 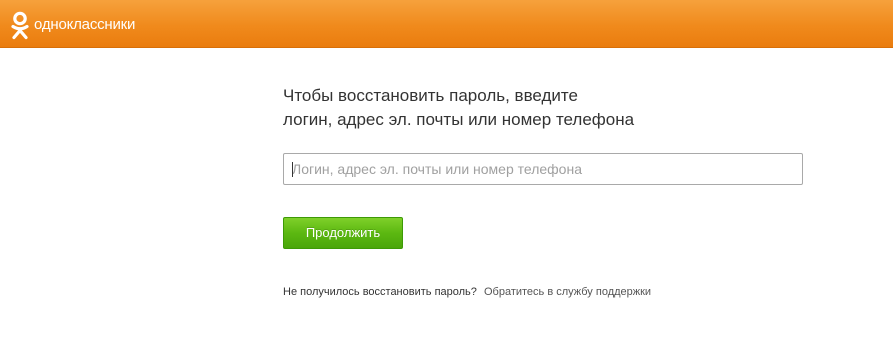 I want to click on logo: одноклассники, so click(x=72, y=26).